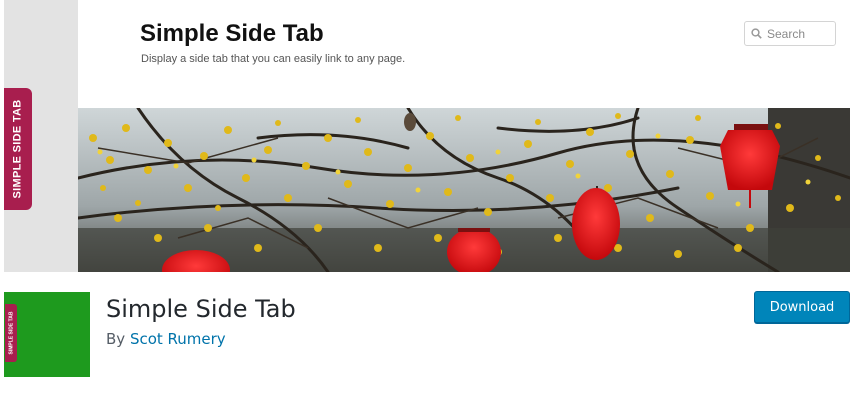 The height and width of the screenshot is (402, 856). I want to click on by-label: By, so click(116, 339).